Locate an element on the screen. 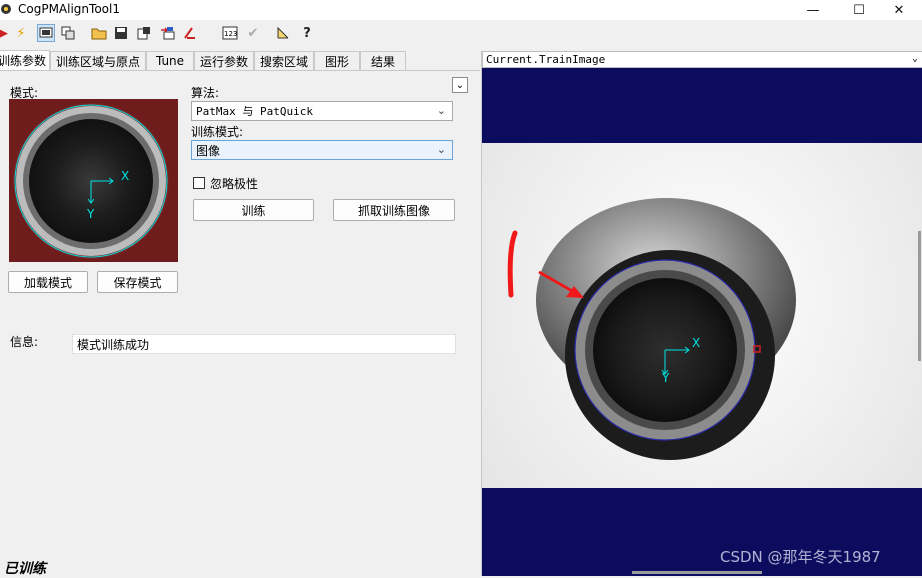 Image resolution: width=922 pixels, height=578 pixels. ruler-icon is located at coordinates (283, 33).